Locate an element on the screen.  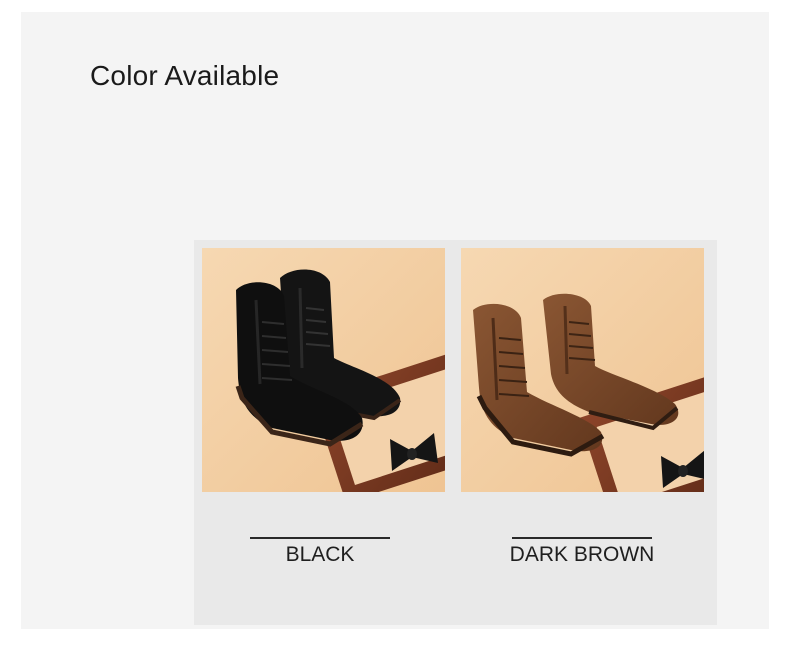
color-option-dark-brown-photo is located at coordinates (582, 370).